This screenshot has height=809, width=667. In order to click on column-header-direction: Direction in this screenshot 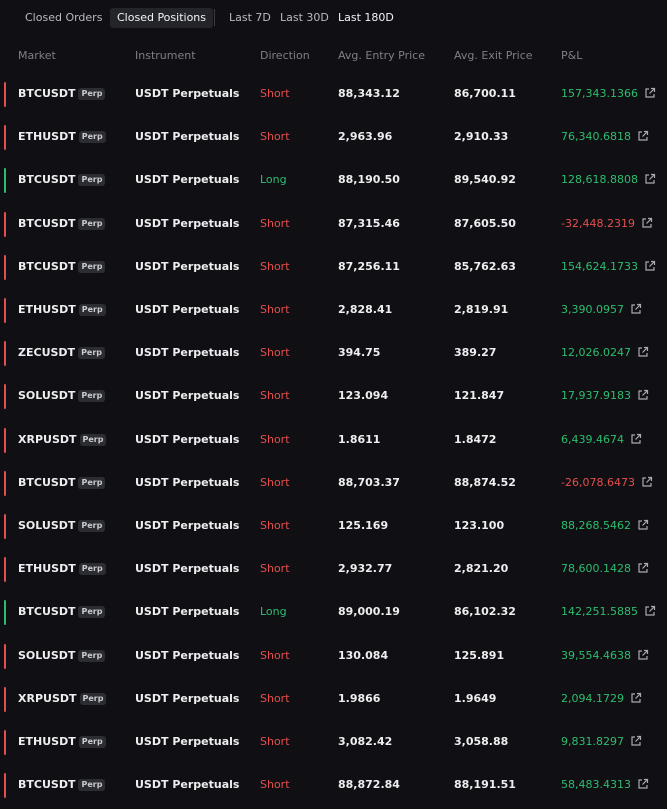, I will do `click(285, 55)`.